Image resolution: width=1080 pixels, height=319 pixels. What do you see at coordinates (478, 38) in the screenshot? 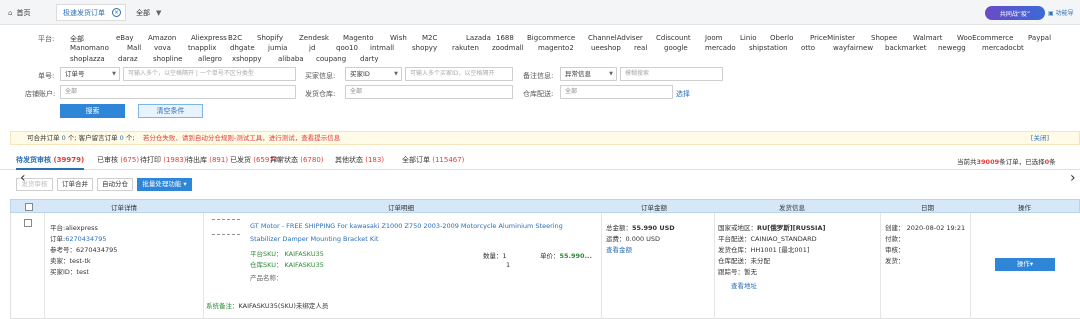
I see `platform-option: Lazada` at bounding box center [478, 38].